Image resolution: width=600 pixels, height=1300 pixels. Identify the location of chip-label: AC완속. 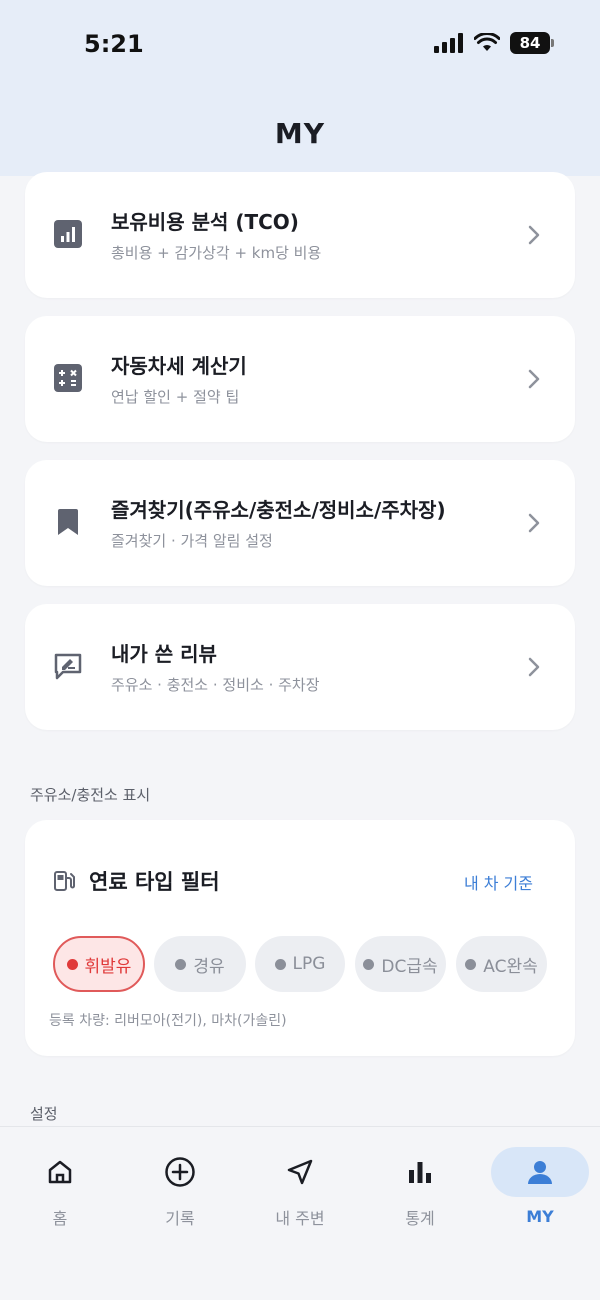
(510, 966).